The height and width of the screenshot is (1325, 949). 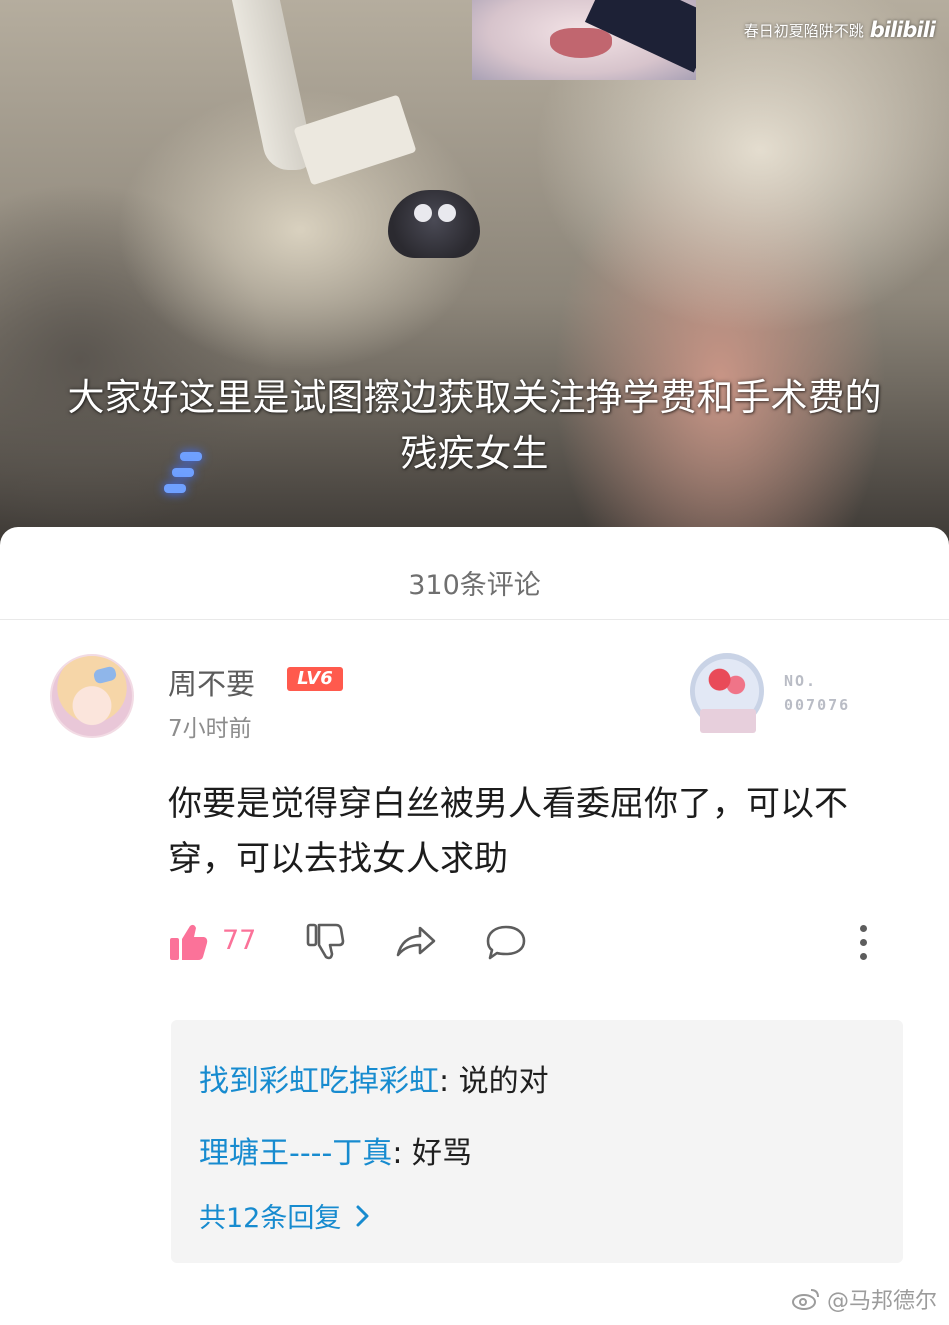 I want to click on avatar-bow, so click(x=105, y=675).